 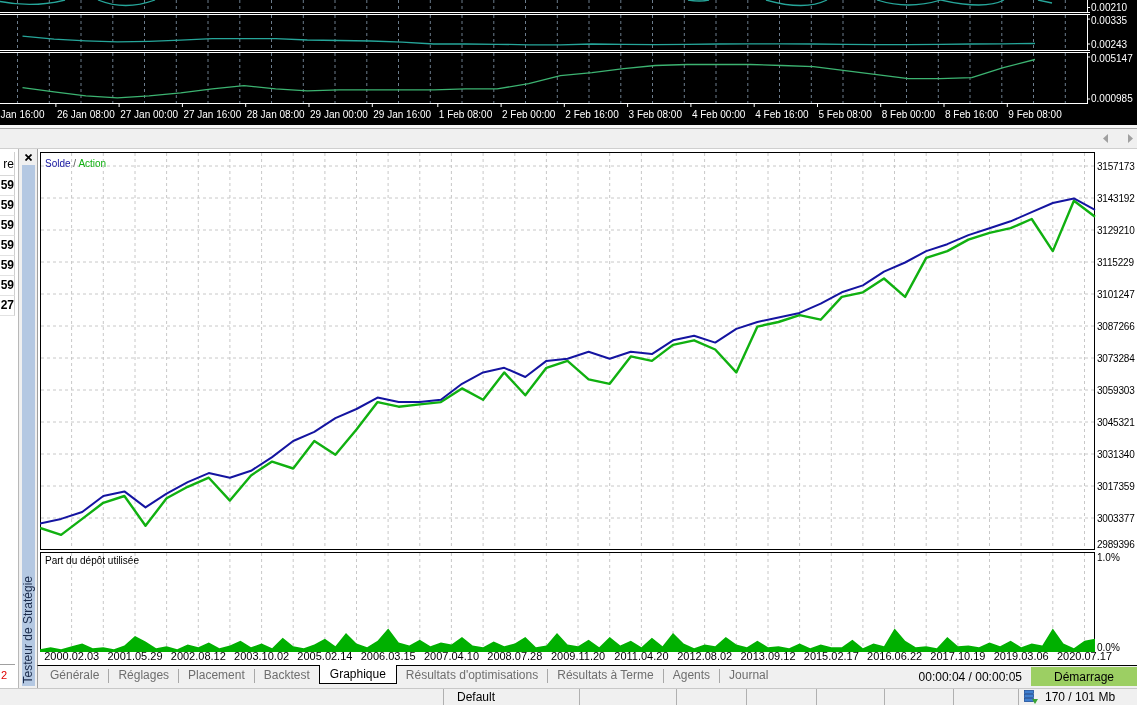 What do you see at coordinates (75, 675) in the screenshot?
I see `tab: Générale` at bounding box center [75, 675].